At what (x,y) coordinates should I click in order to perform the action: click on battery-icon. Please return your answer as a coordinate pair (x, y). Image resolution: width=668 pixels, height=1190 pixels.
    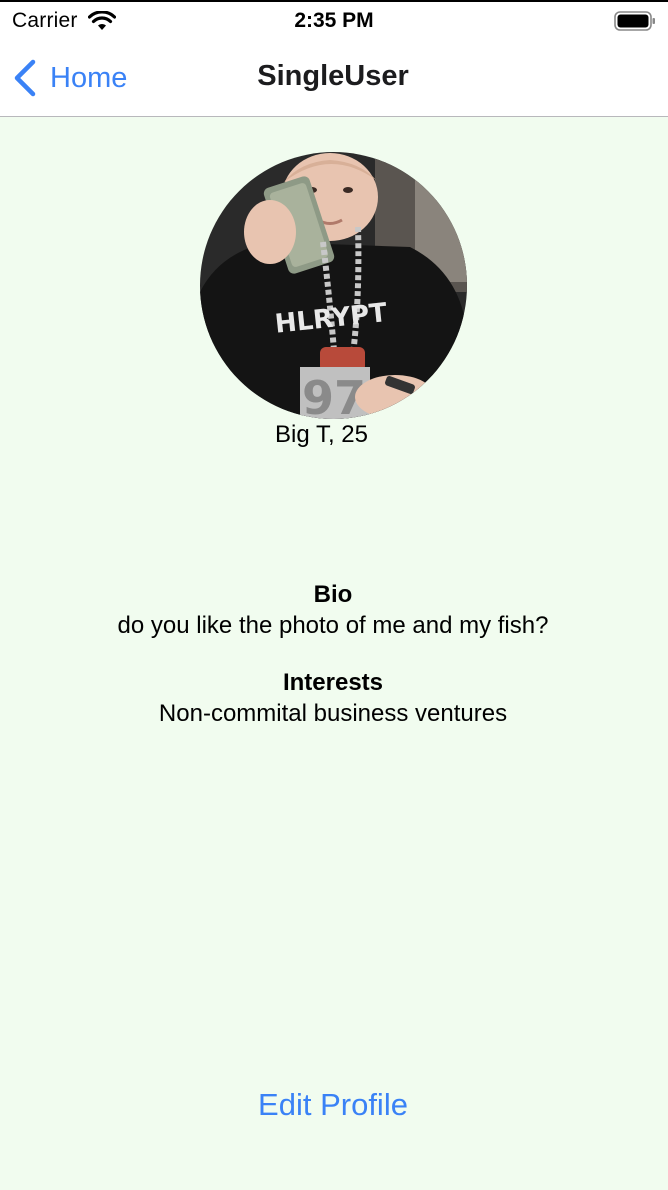
    Looking at the image, I should click on (634, 21).